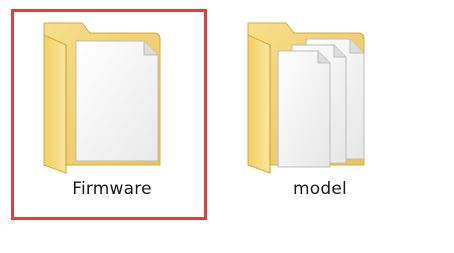 The height and width of the screenshot is (253, 454). What do you see at coordinates (112, 189) in the screenshot?
I see `folder-label: Firmware` at bounding box center [112, 189].